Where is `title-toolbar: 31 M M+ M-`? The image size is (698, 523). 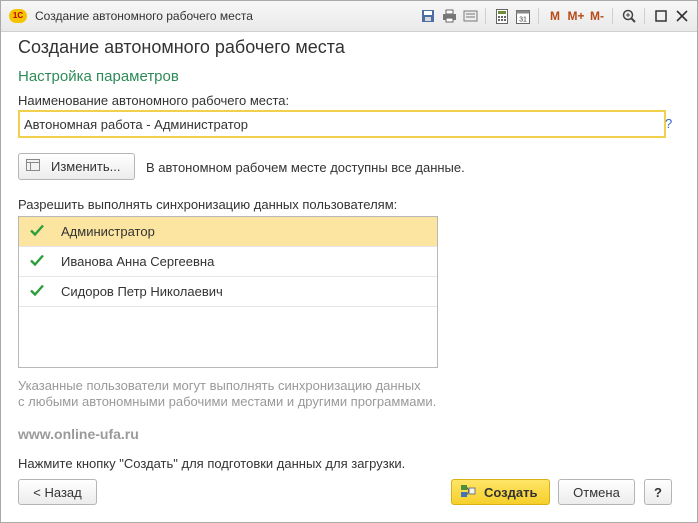
title-toolbar: 31 M M+ M- is located at coordinates (553, 16).